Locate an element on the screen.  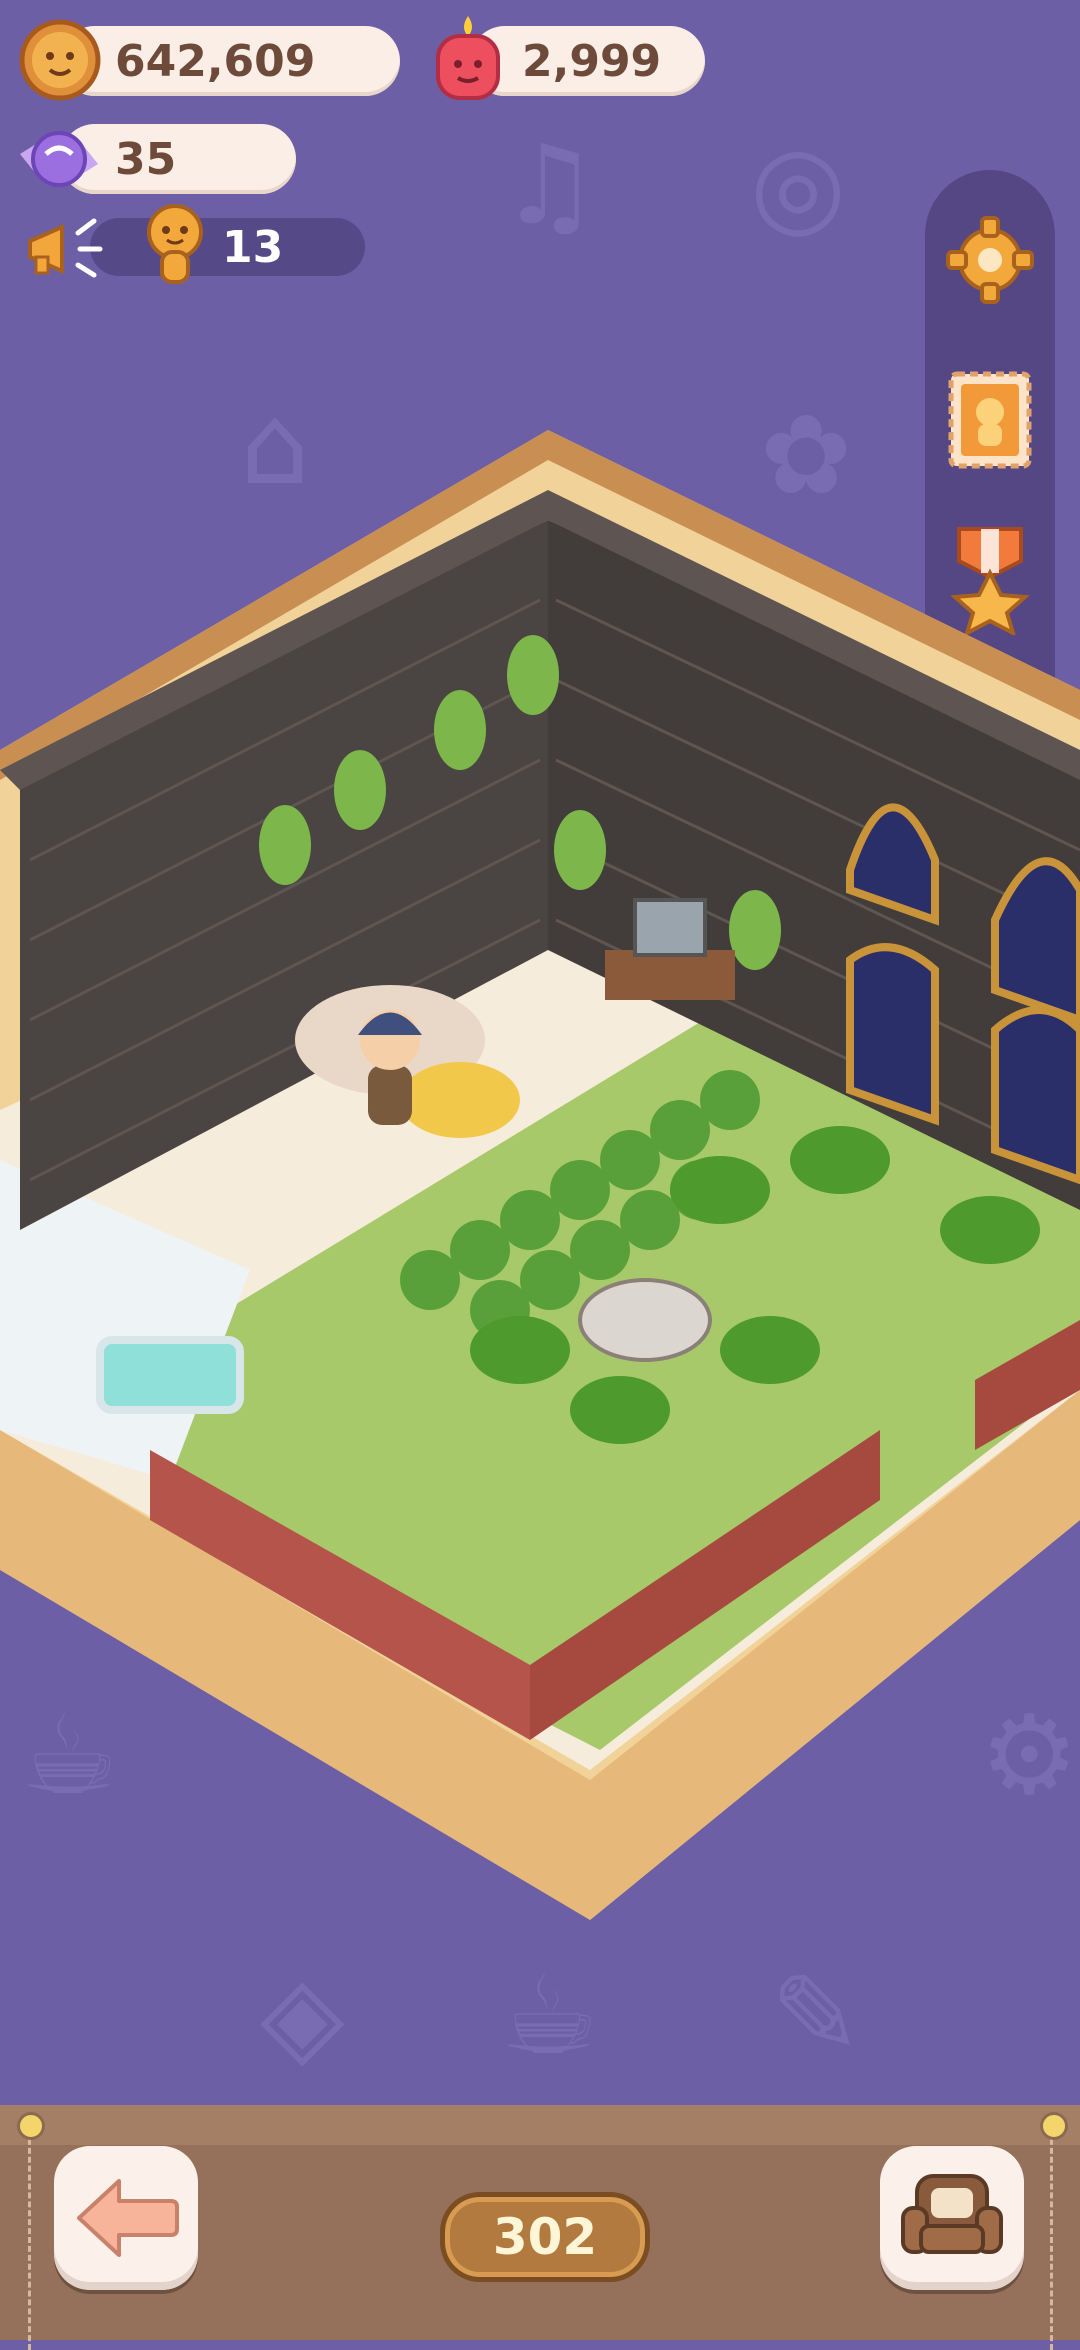
furniture-button is located at coordinates (952, 2218).